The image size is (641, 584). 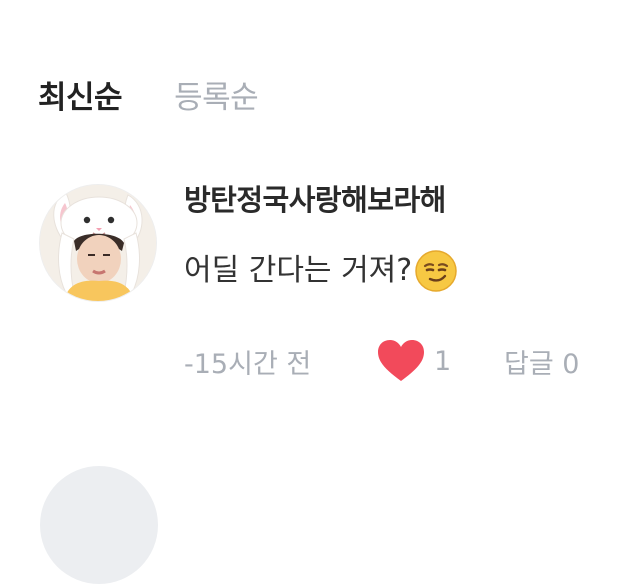 What do you see at coordinates (298, 270) in the screenshot?
I see `comment-text-label: 어딜 간다는 거져?` at bounding box center [298, 270].